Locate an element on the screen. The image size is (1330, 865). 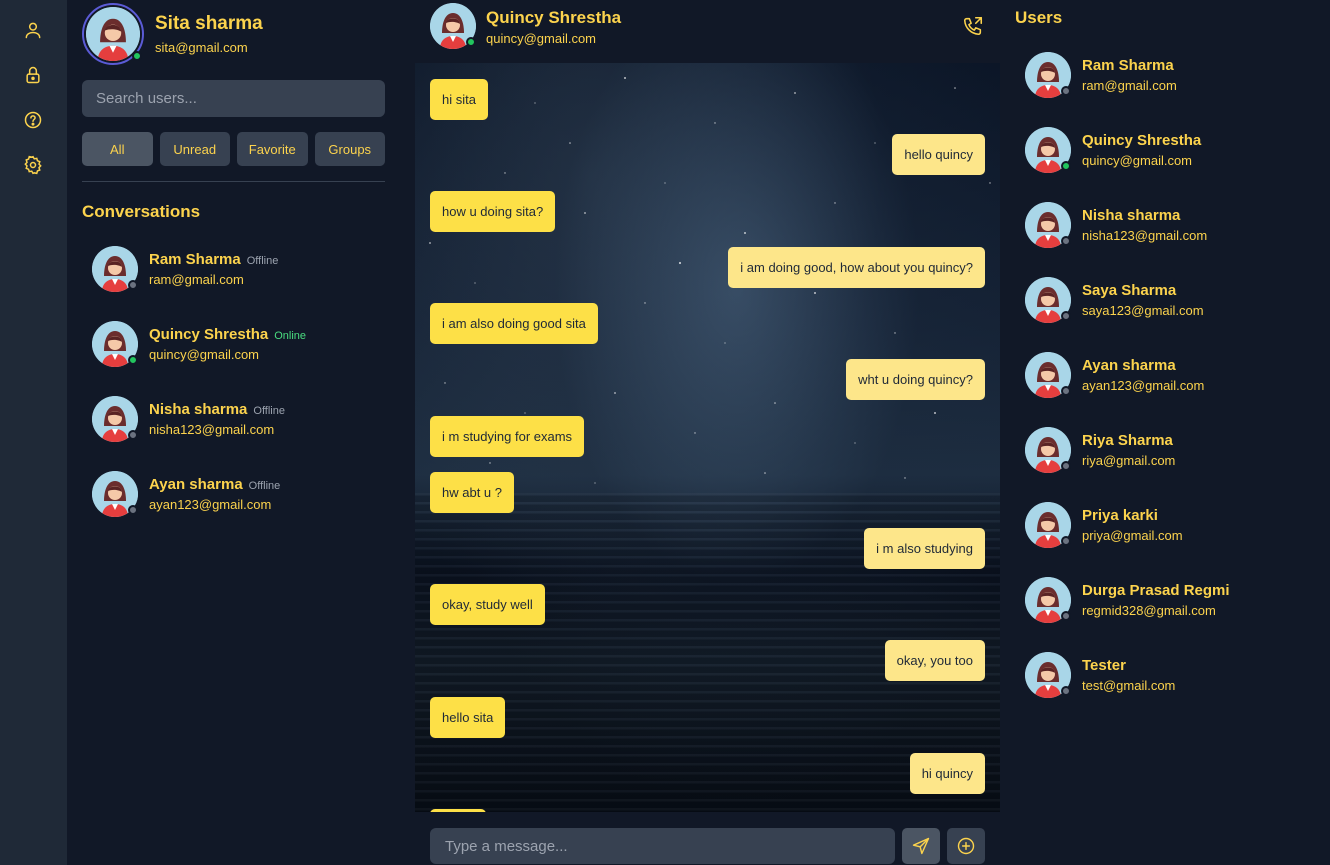
settings-icon is located at coordinates (33, 165).